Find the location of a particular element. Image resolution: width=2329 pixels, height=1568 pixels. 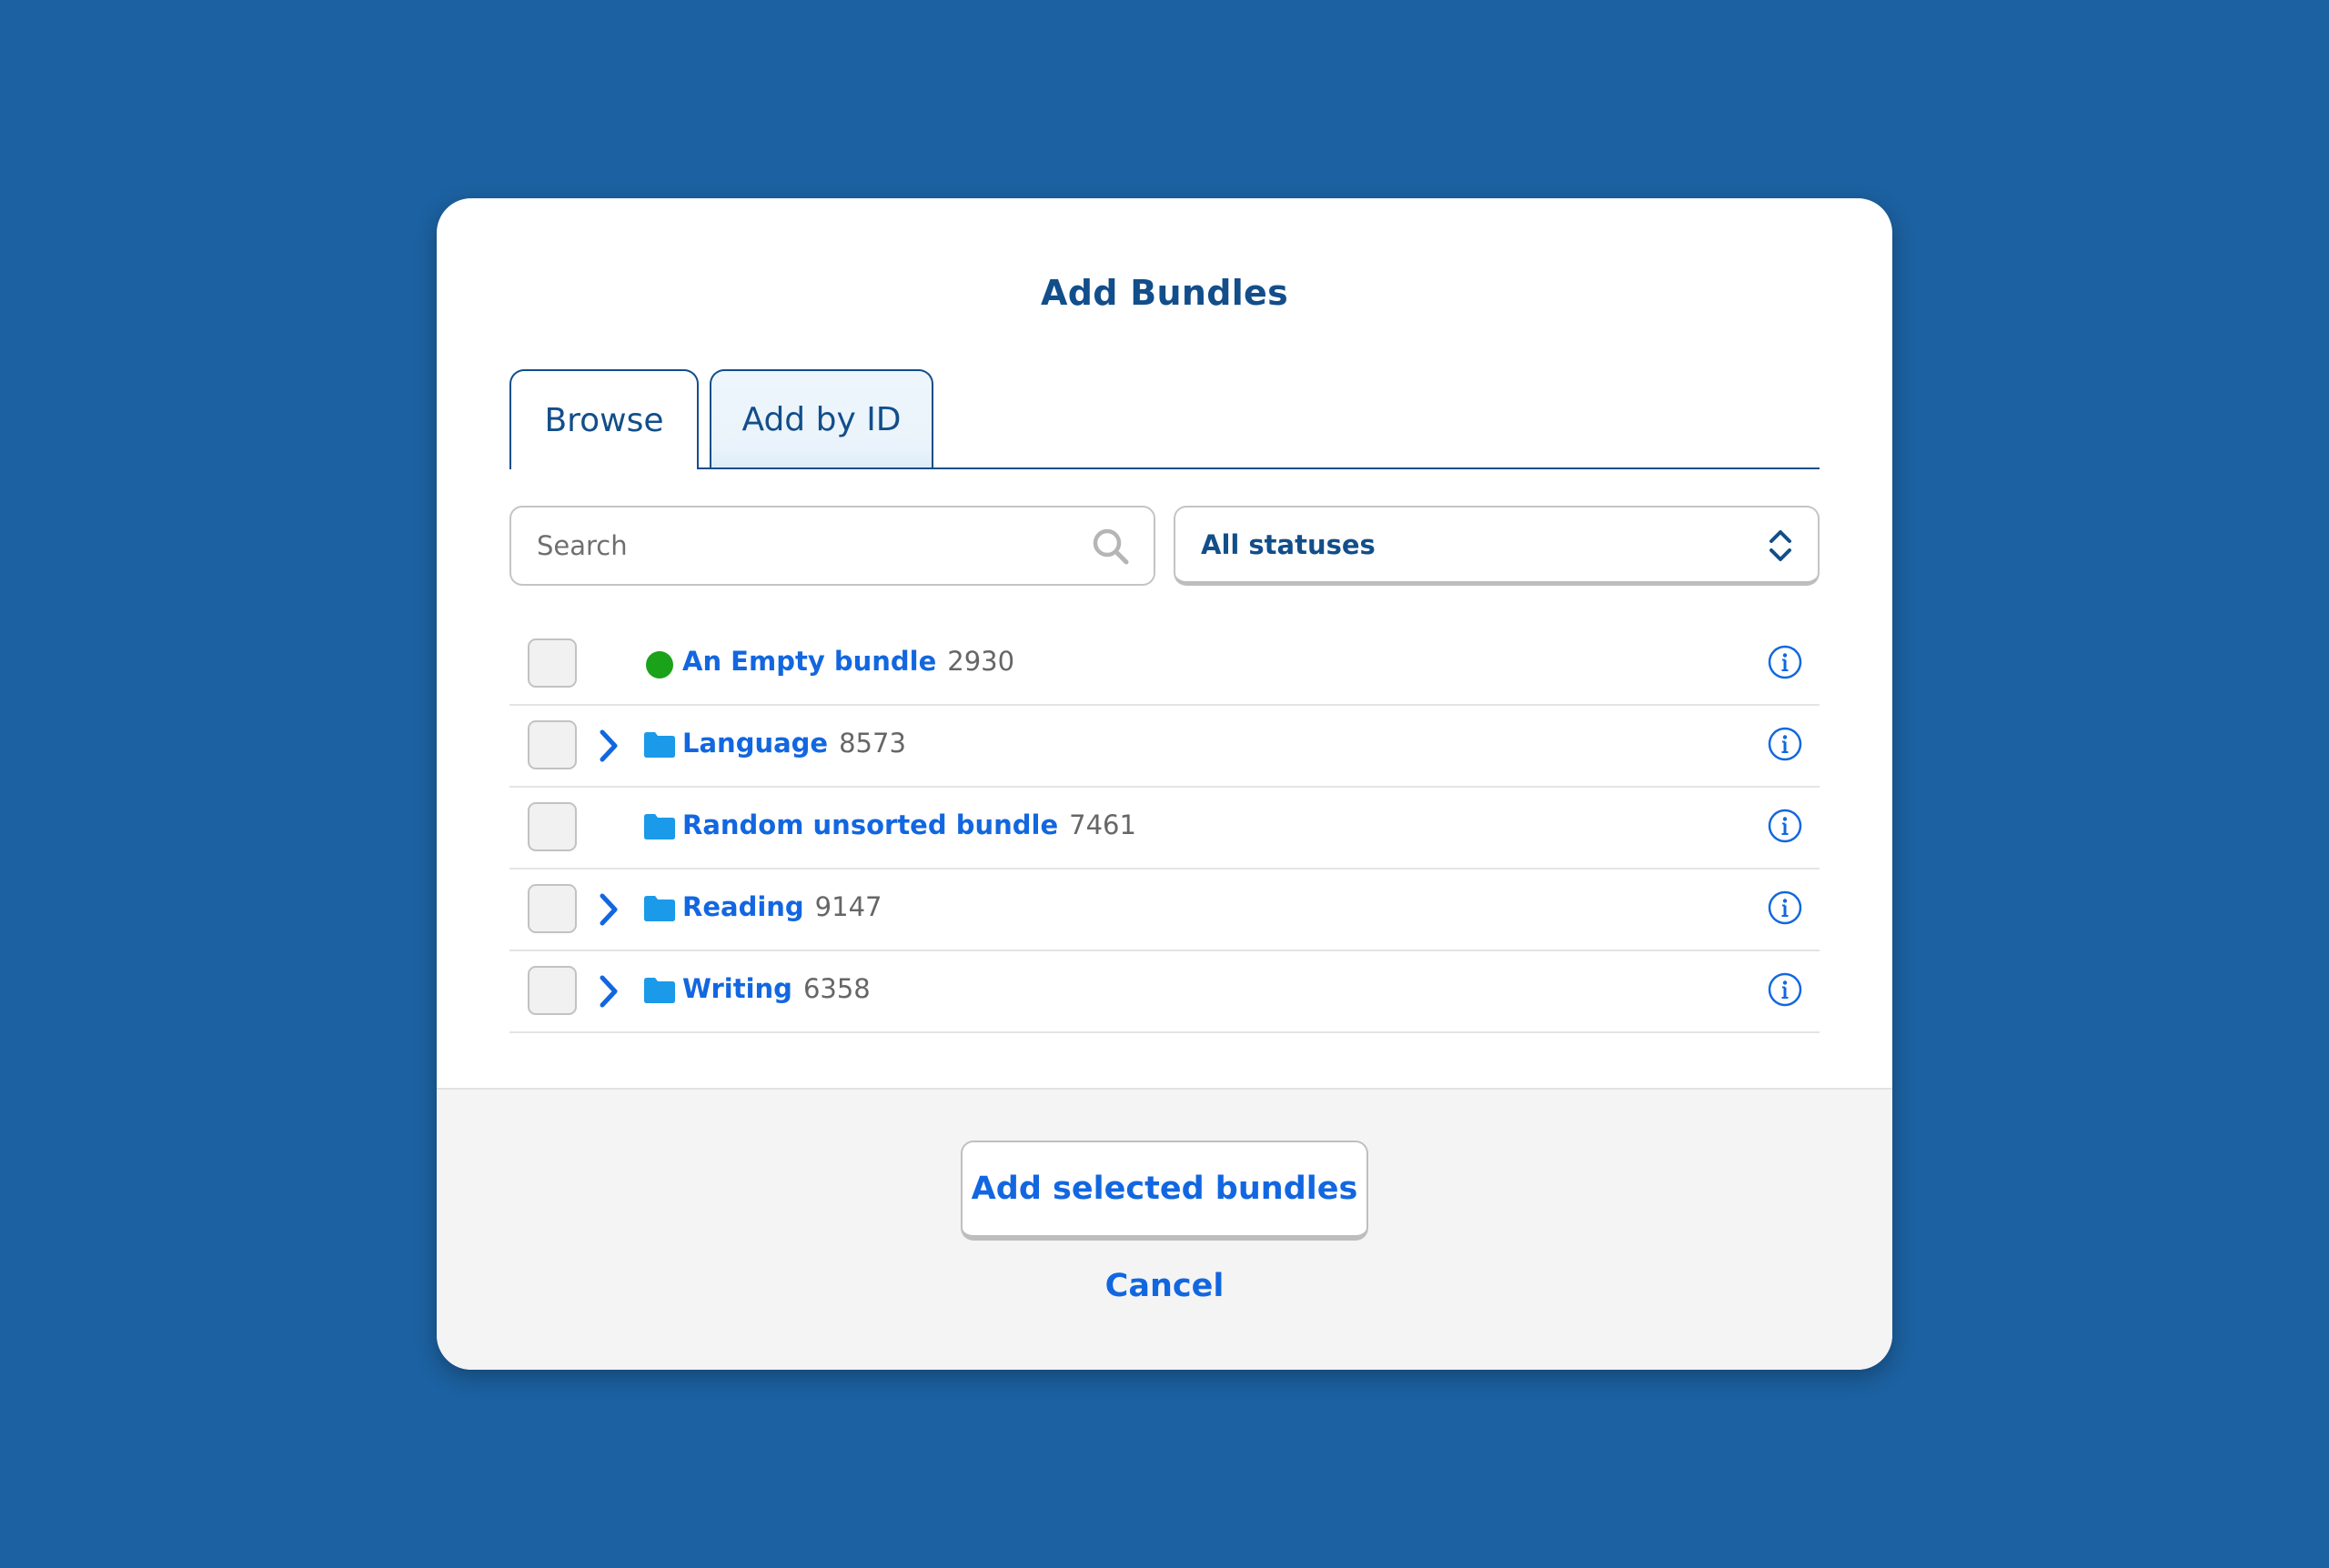

bundle-name-label: Writing is located at coordinates (737, 989).